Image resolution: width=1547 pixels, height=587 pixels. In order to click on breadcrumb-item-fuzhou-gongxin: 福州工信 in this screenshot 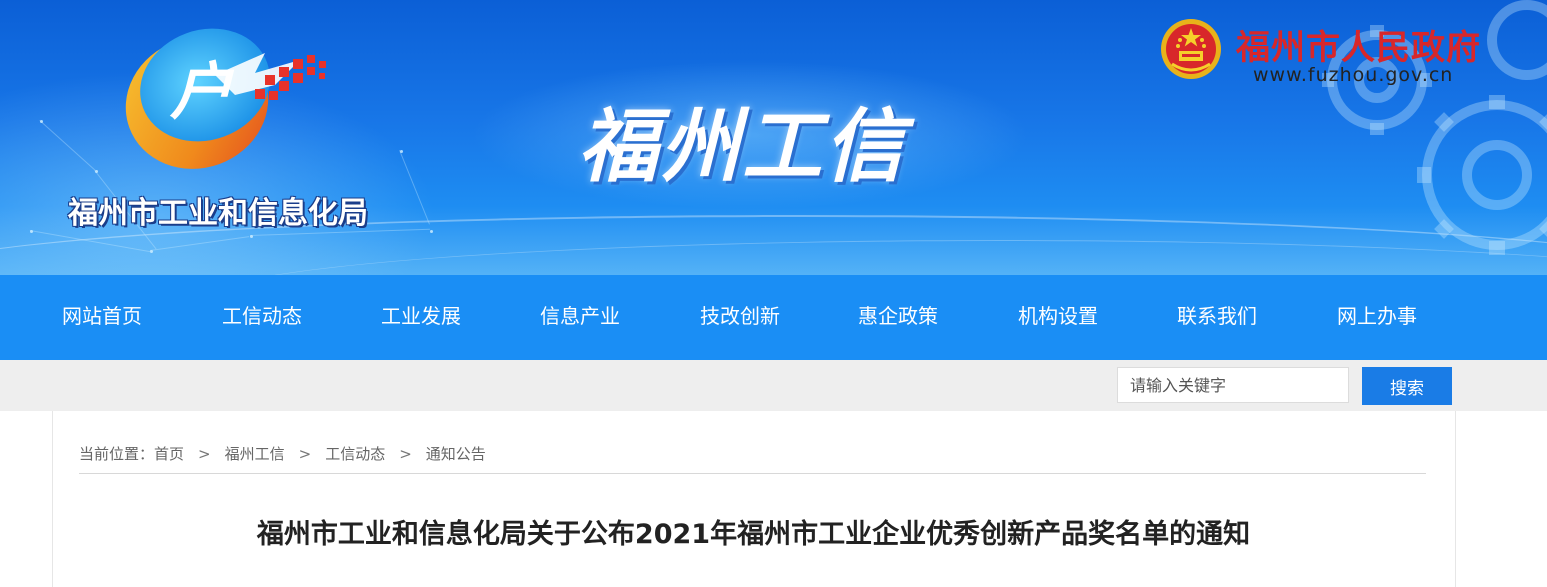, I will do `click(255, 453)`.